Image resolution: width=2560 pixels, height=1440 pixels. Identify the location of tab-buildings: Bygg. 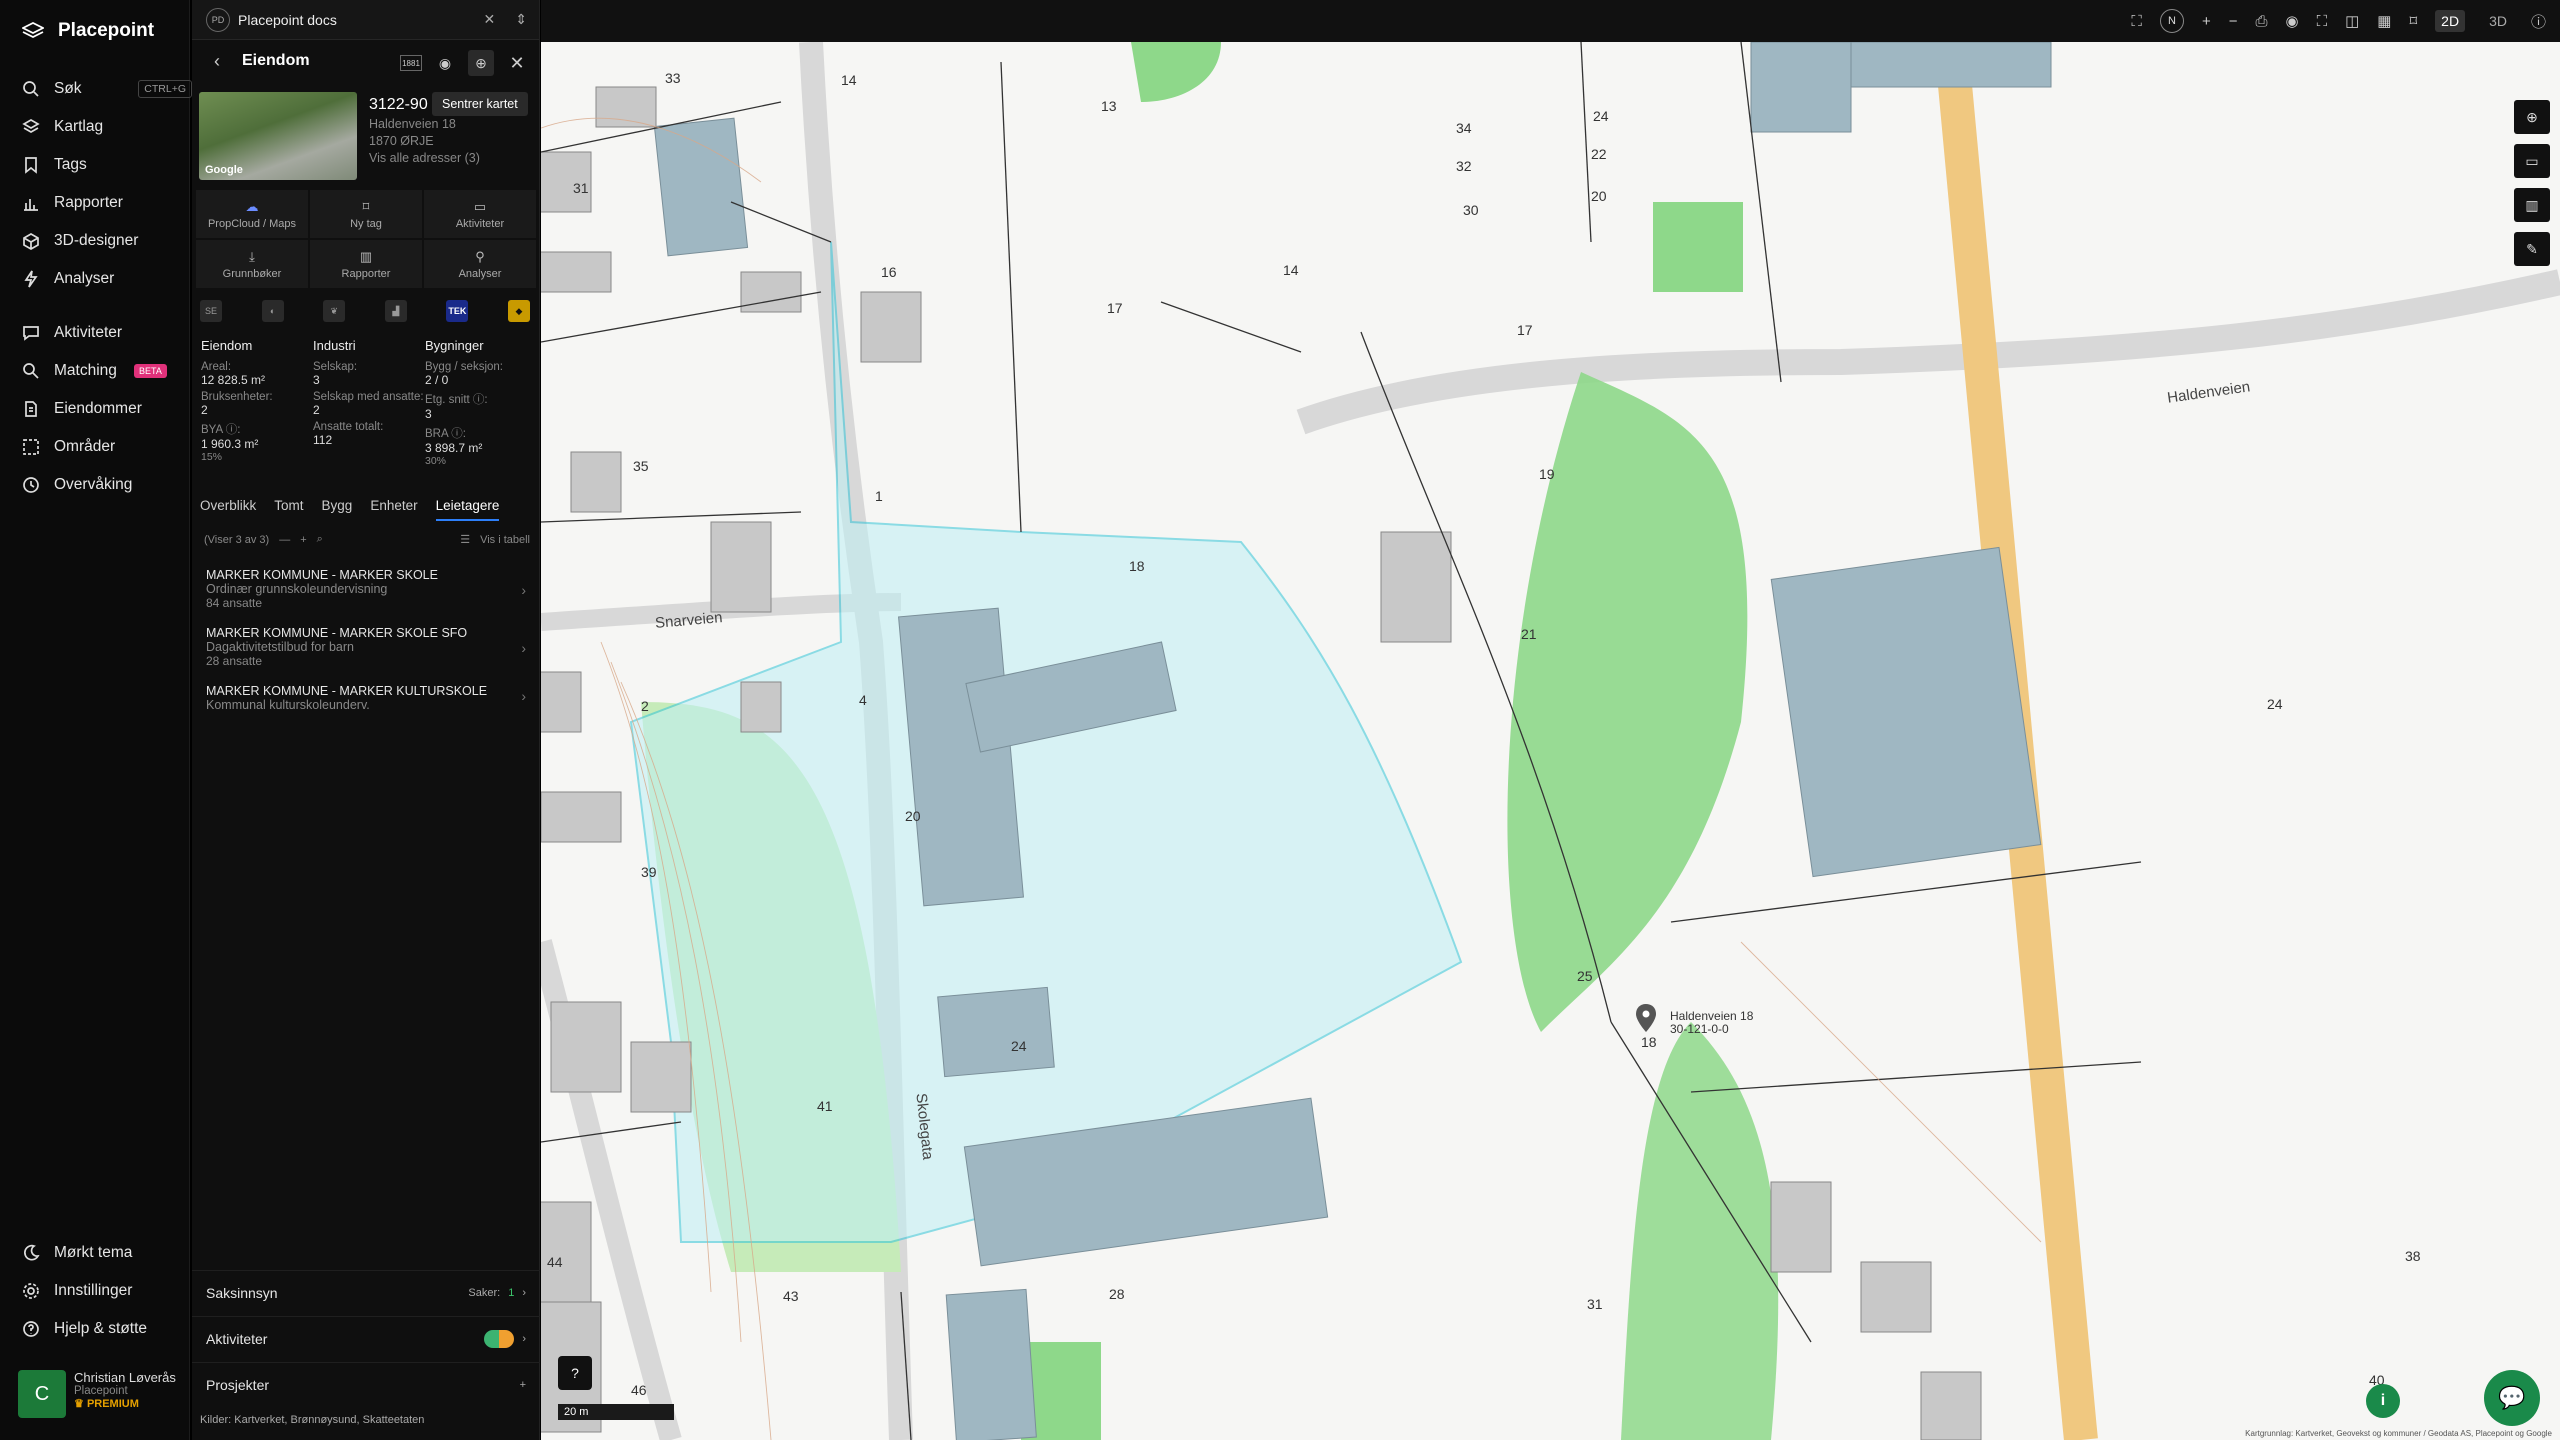
(337, 509).